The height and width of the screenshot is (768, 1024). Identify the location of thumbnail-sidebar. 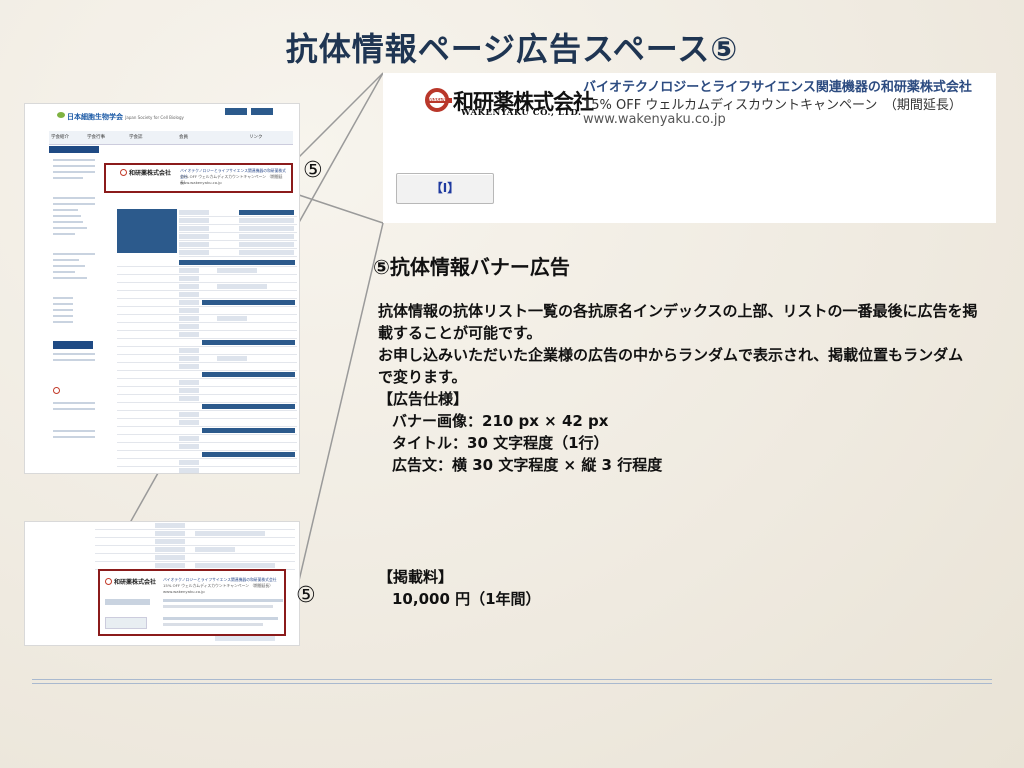
(74, 309).